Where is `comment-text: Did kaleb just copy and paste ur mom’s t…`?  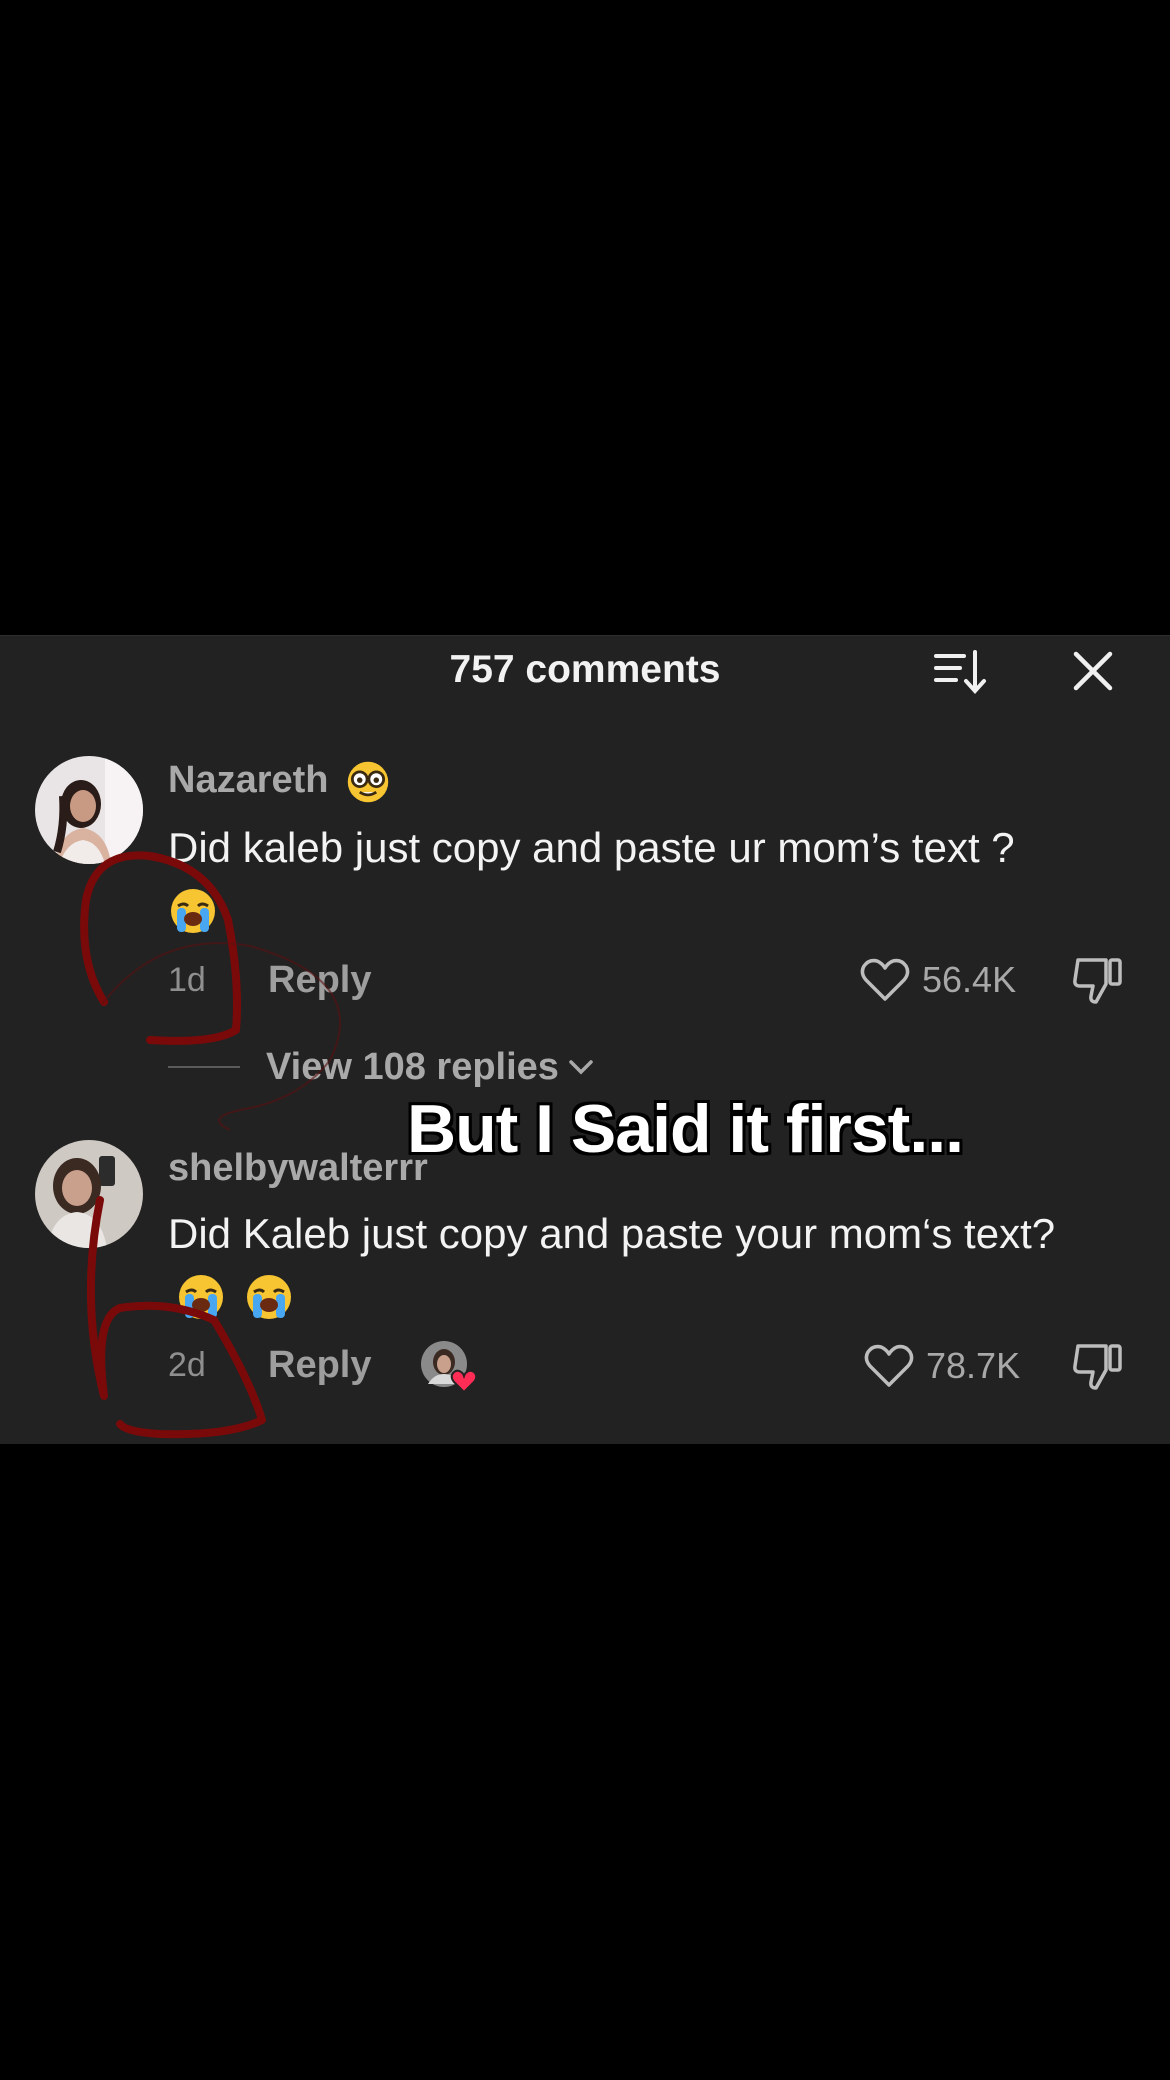 comment-text: Did kaleb just copy and paste ur mom’s t… is located at coordinates (668, 878).